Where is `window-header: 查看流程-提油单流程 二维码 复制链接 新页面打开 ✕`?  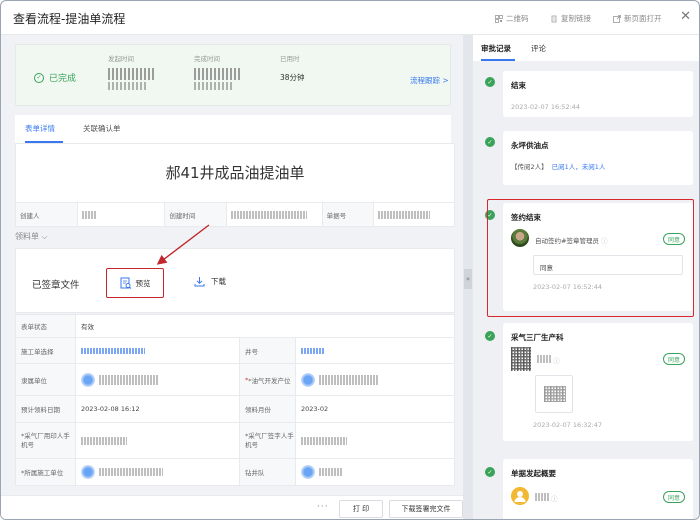
window-header: 查看流程-提油单流程 二维码 复制链接 新页面打开 ✕ is located at coordinates (350, 18).